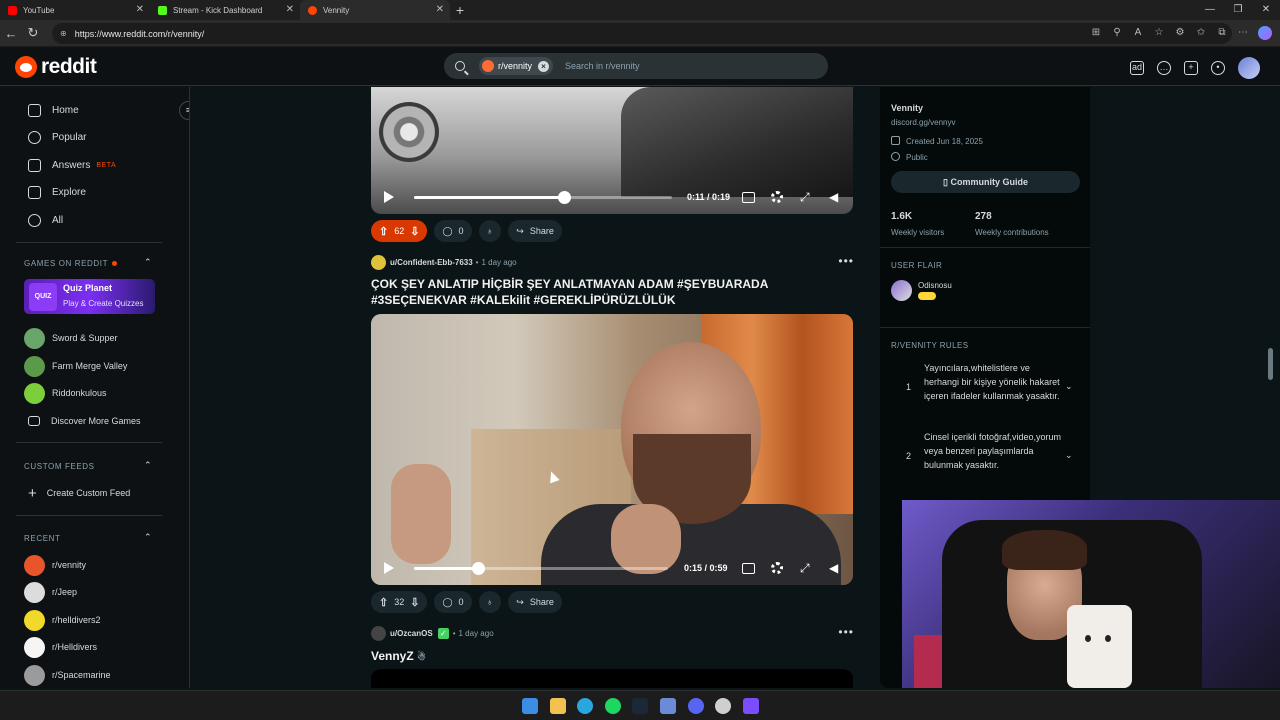  Describe the element at coordinates (53, 110) in the screenshot. I see `nav-home: Home` at that location.